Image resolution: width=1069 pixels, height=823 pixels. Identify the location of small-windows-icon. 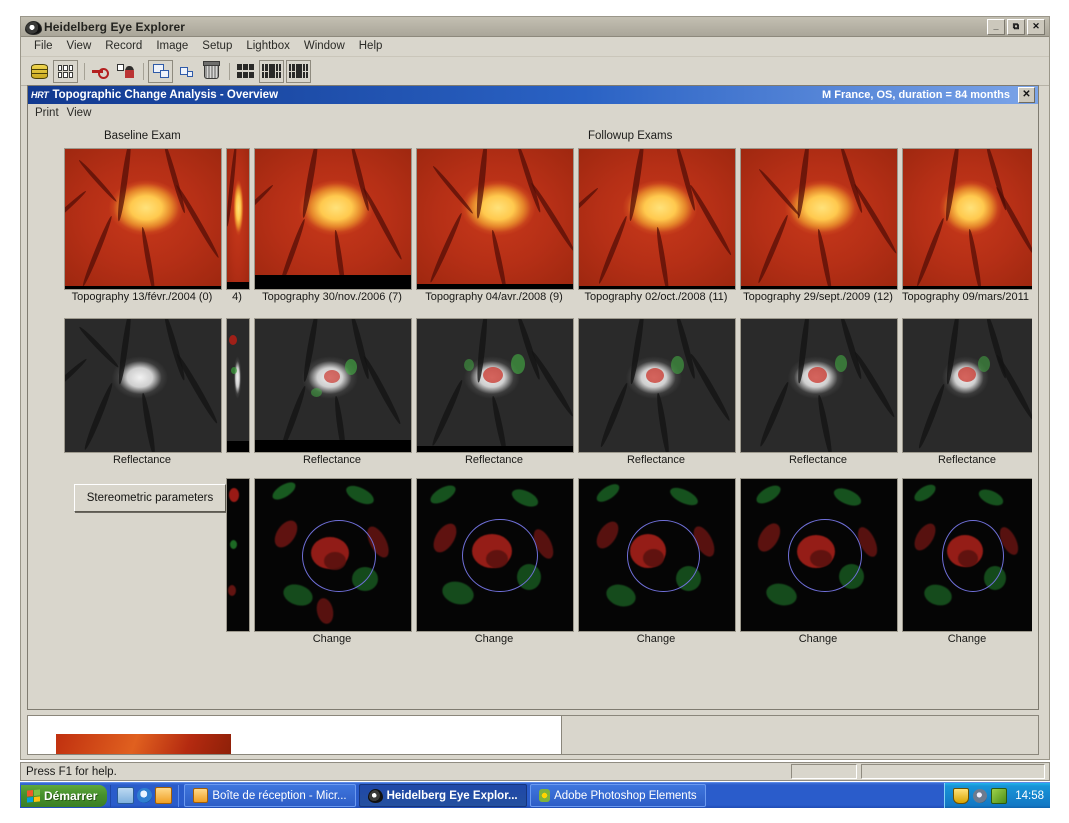
(186, 71).